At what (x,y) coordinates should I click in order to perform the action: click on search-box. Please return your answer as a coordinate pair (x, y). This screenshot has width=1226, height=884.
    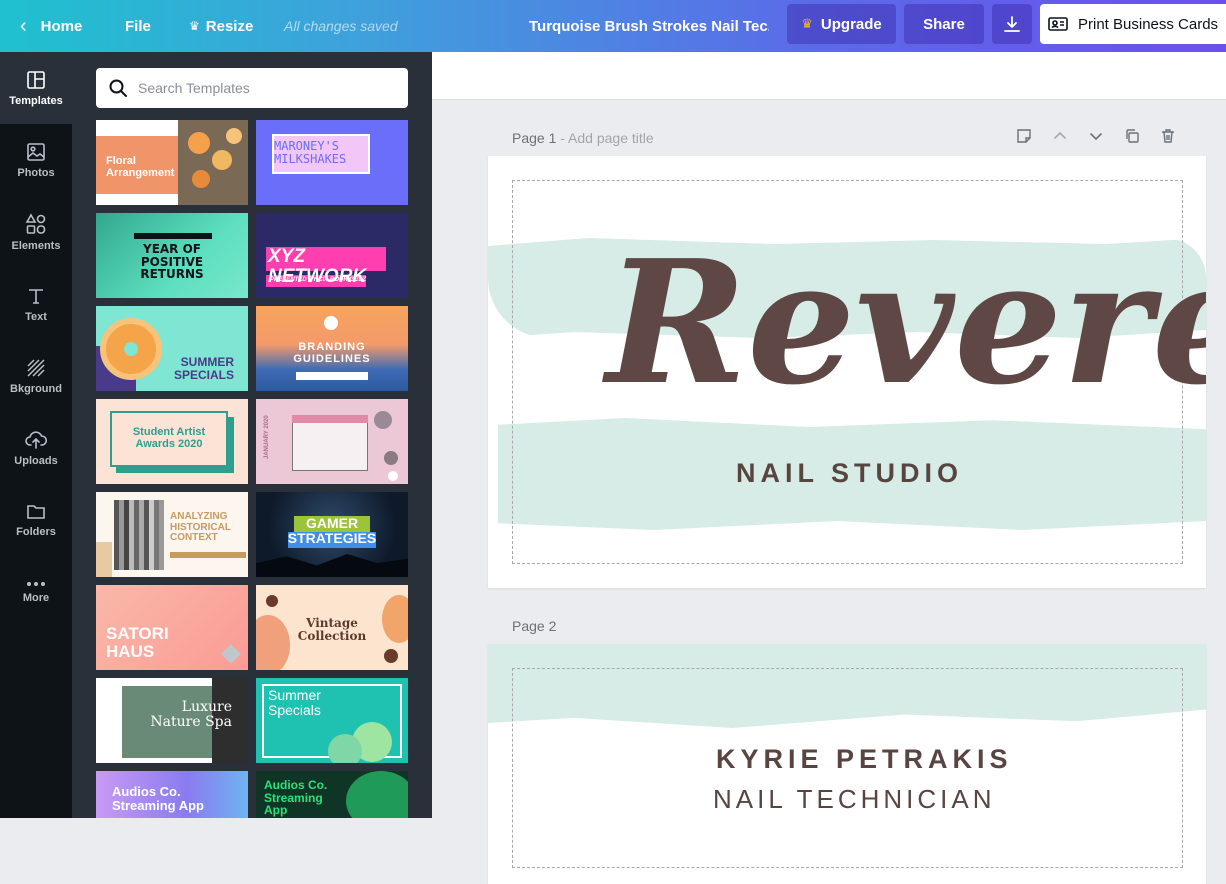
    Looking at the image, I should click on (252, 88).